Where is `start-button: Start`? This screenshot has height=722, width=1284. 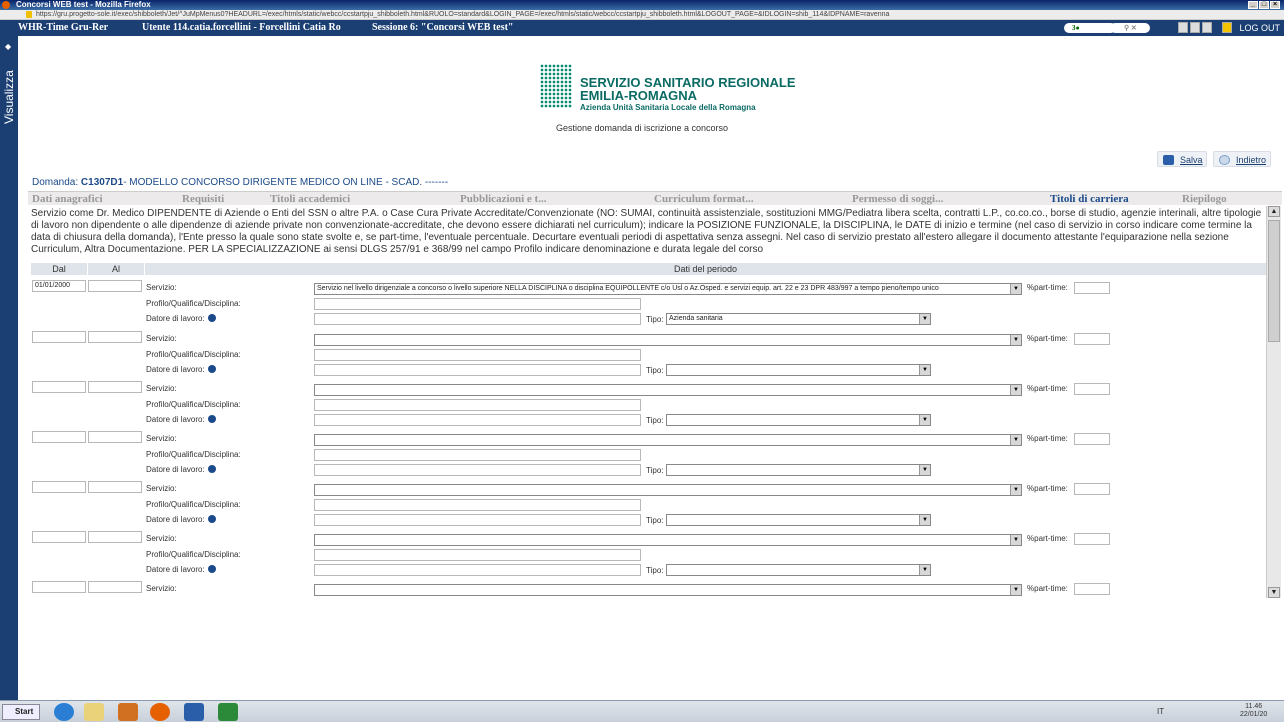
start-button: Start is located at coordinates (21, 712).